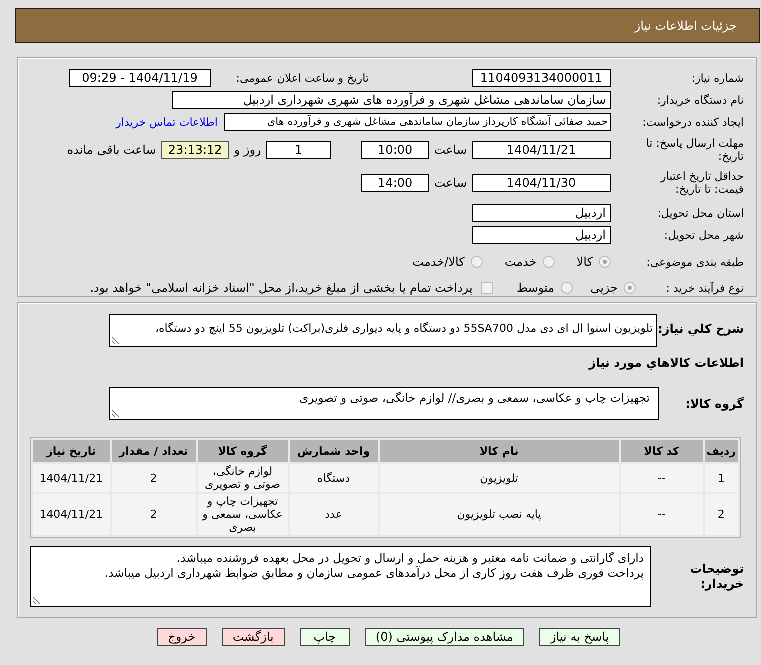 The image size is (761, 665). What do you see at coordinates (299, 150) in the screenshot?
I see `days-field: 1` at bounding box center [299, 150].